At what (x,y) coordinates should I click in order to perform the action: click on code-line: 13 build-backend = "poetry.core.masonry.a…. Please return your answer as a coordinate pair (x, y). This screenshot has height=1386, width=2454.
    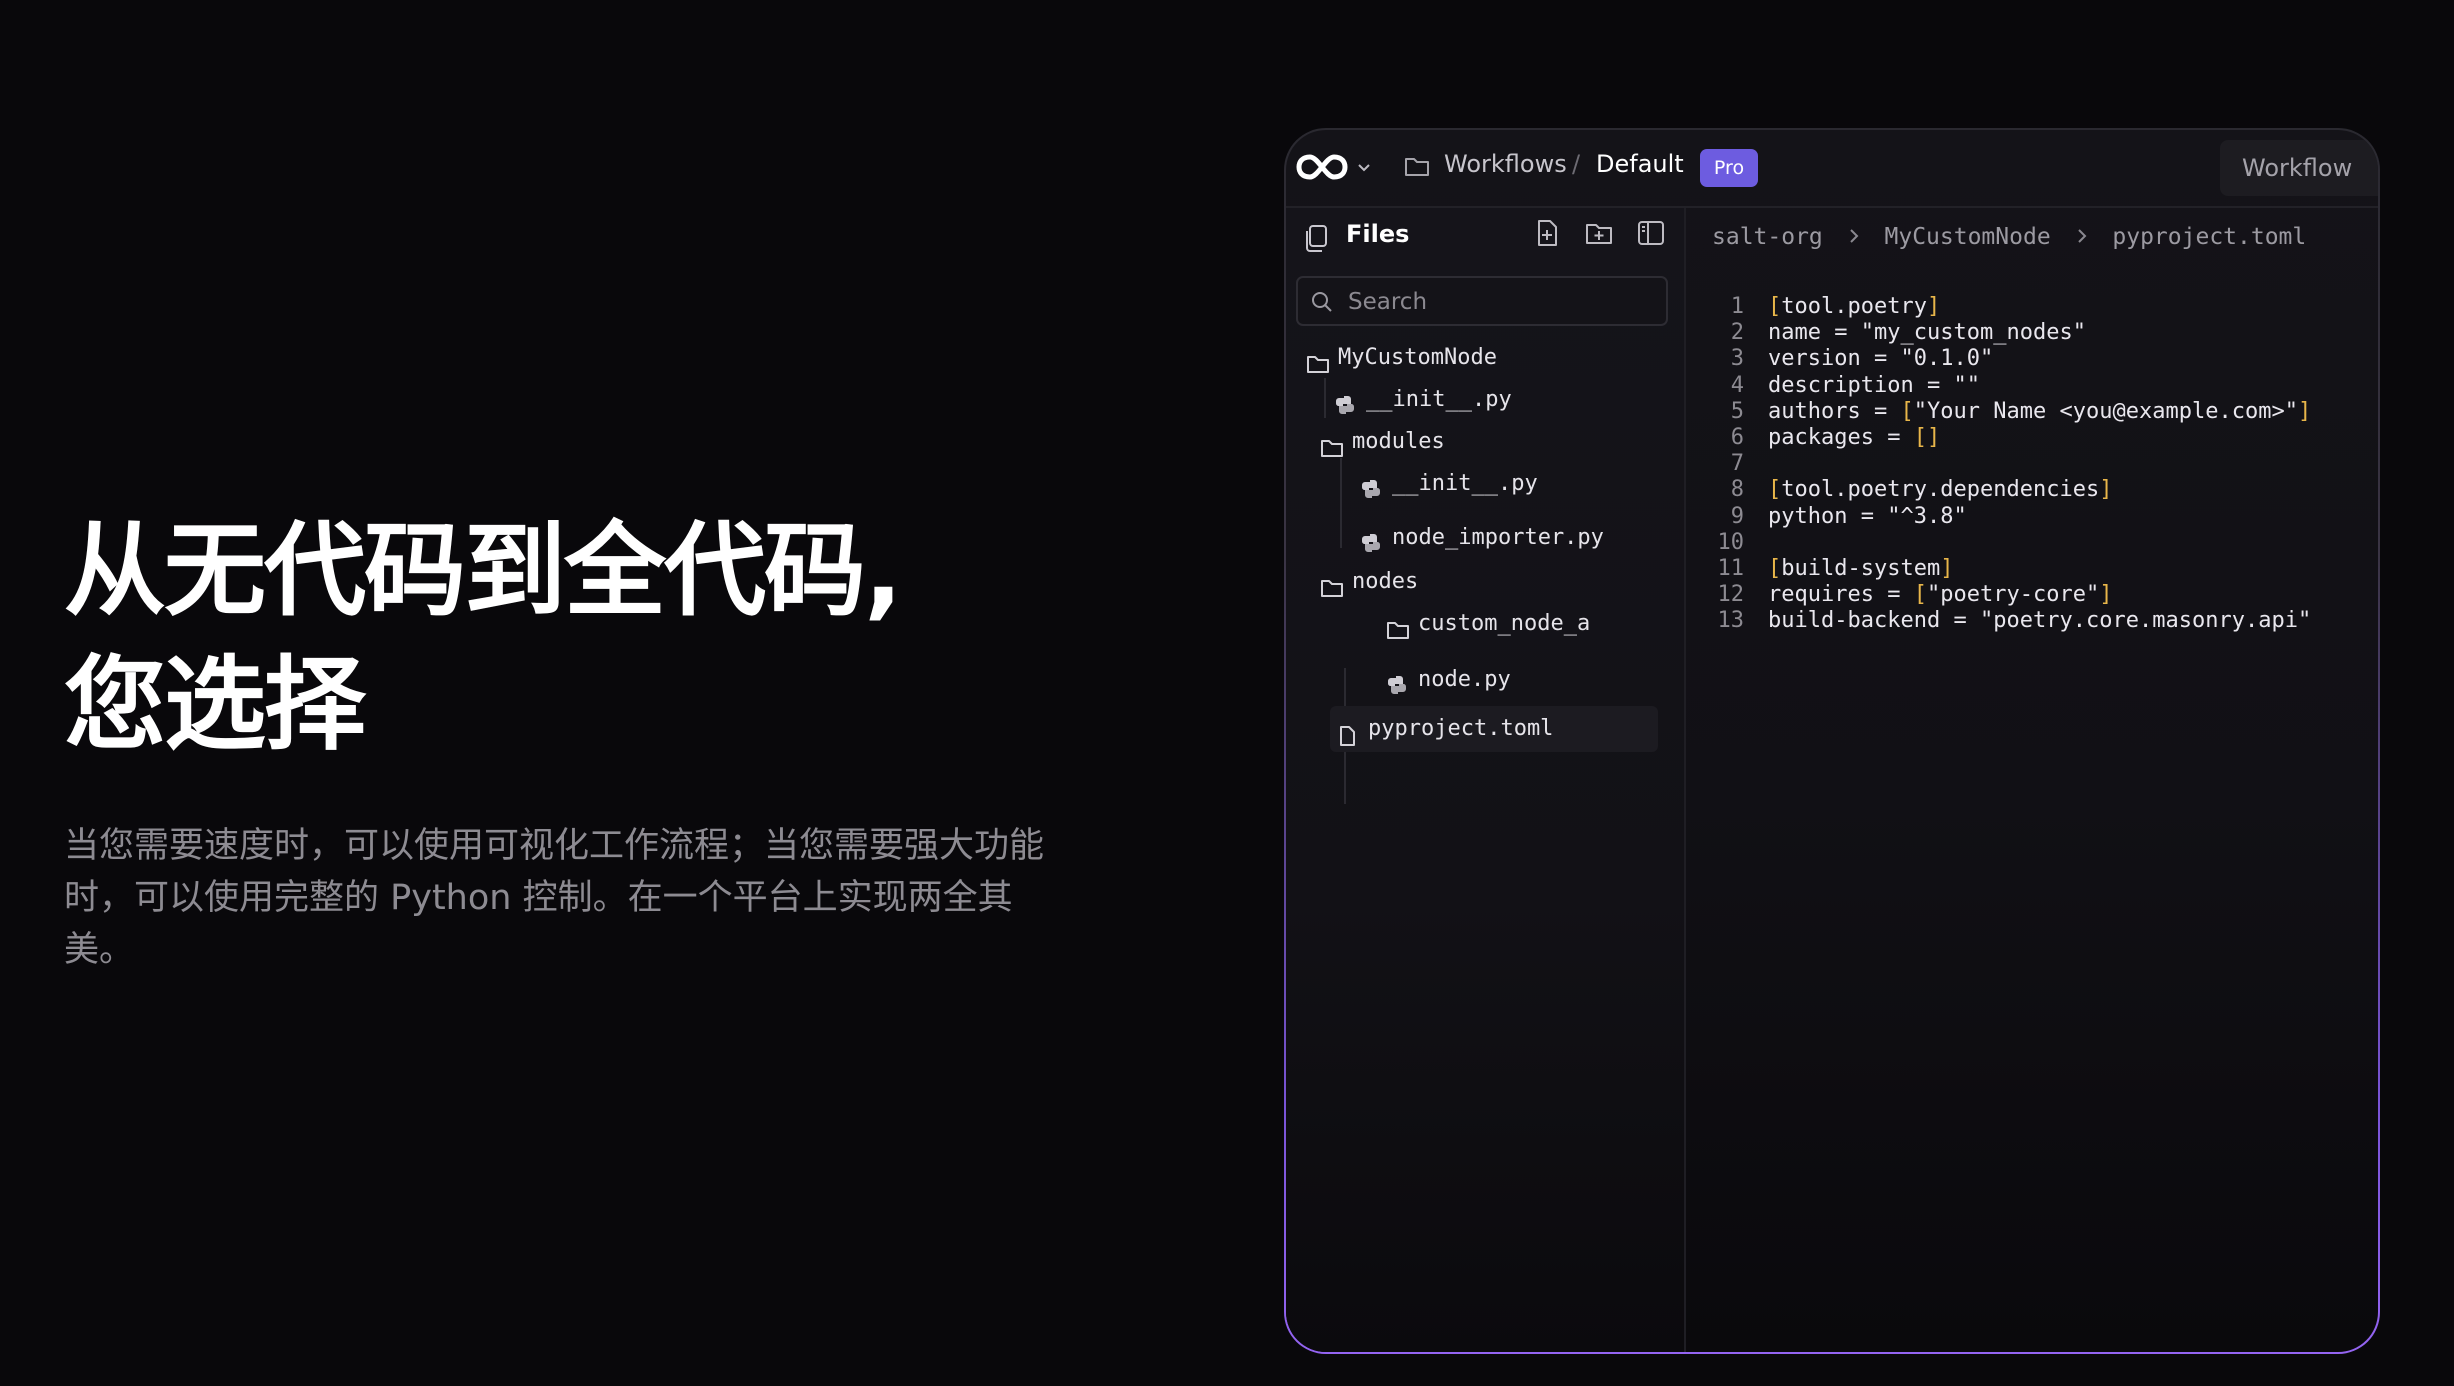
    Looking at the image, I should click on (2006, 621).